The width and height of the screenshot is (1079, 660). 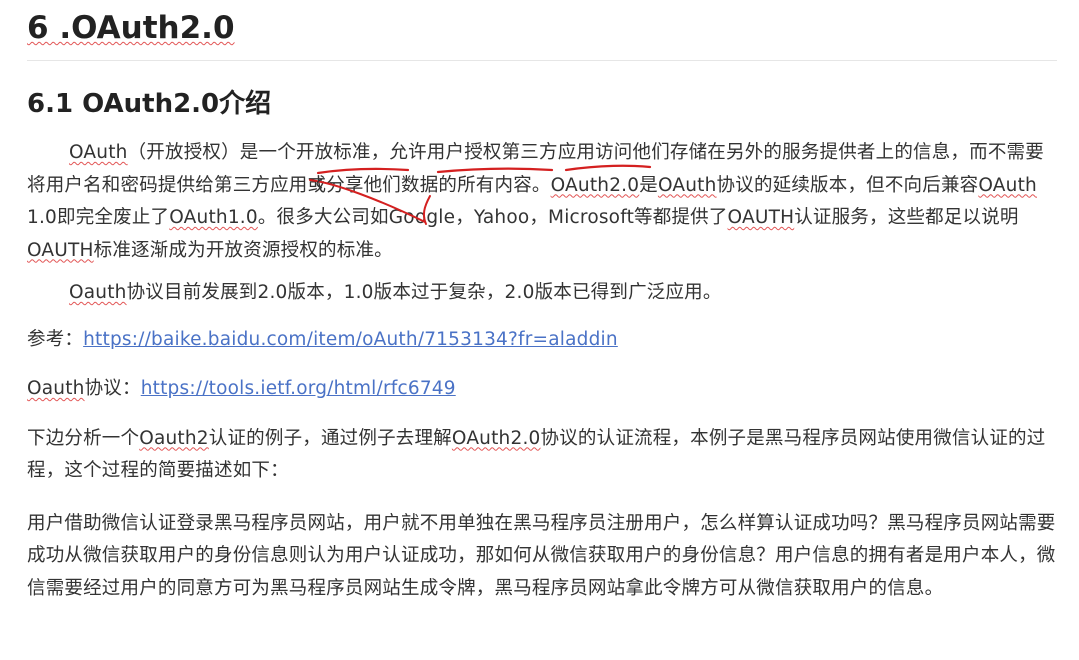 I want to click on text-segment: 是, so click(x=648, y=185).